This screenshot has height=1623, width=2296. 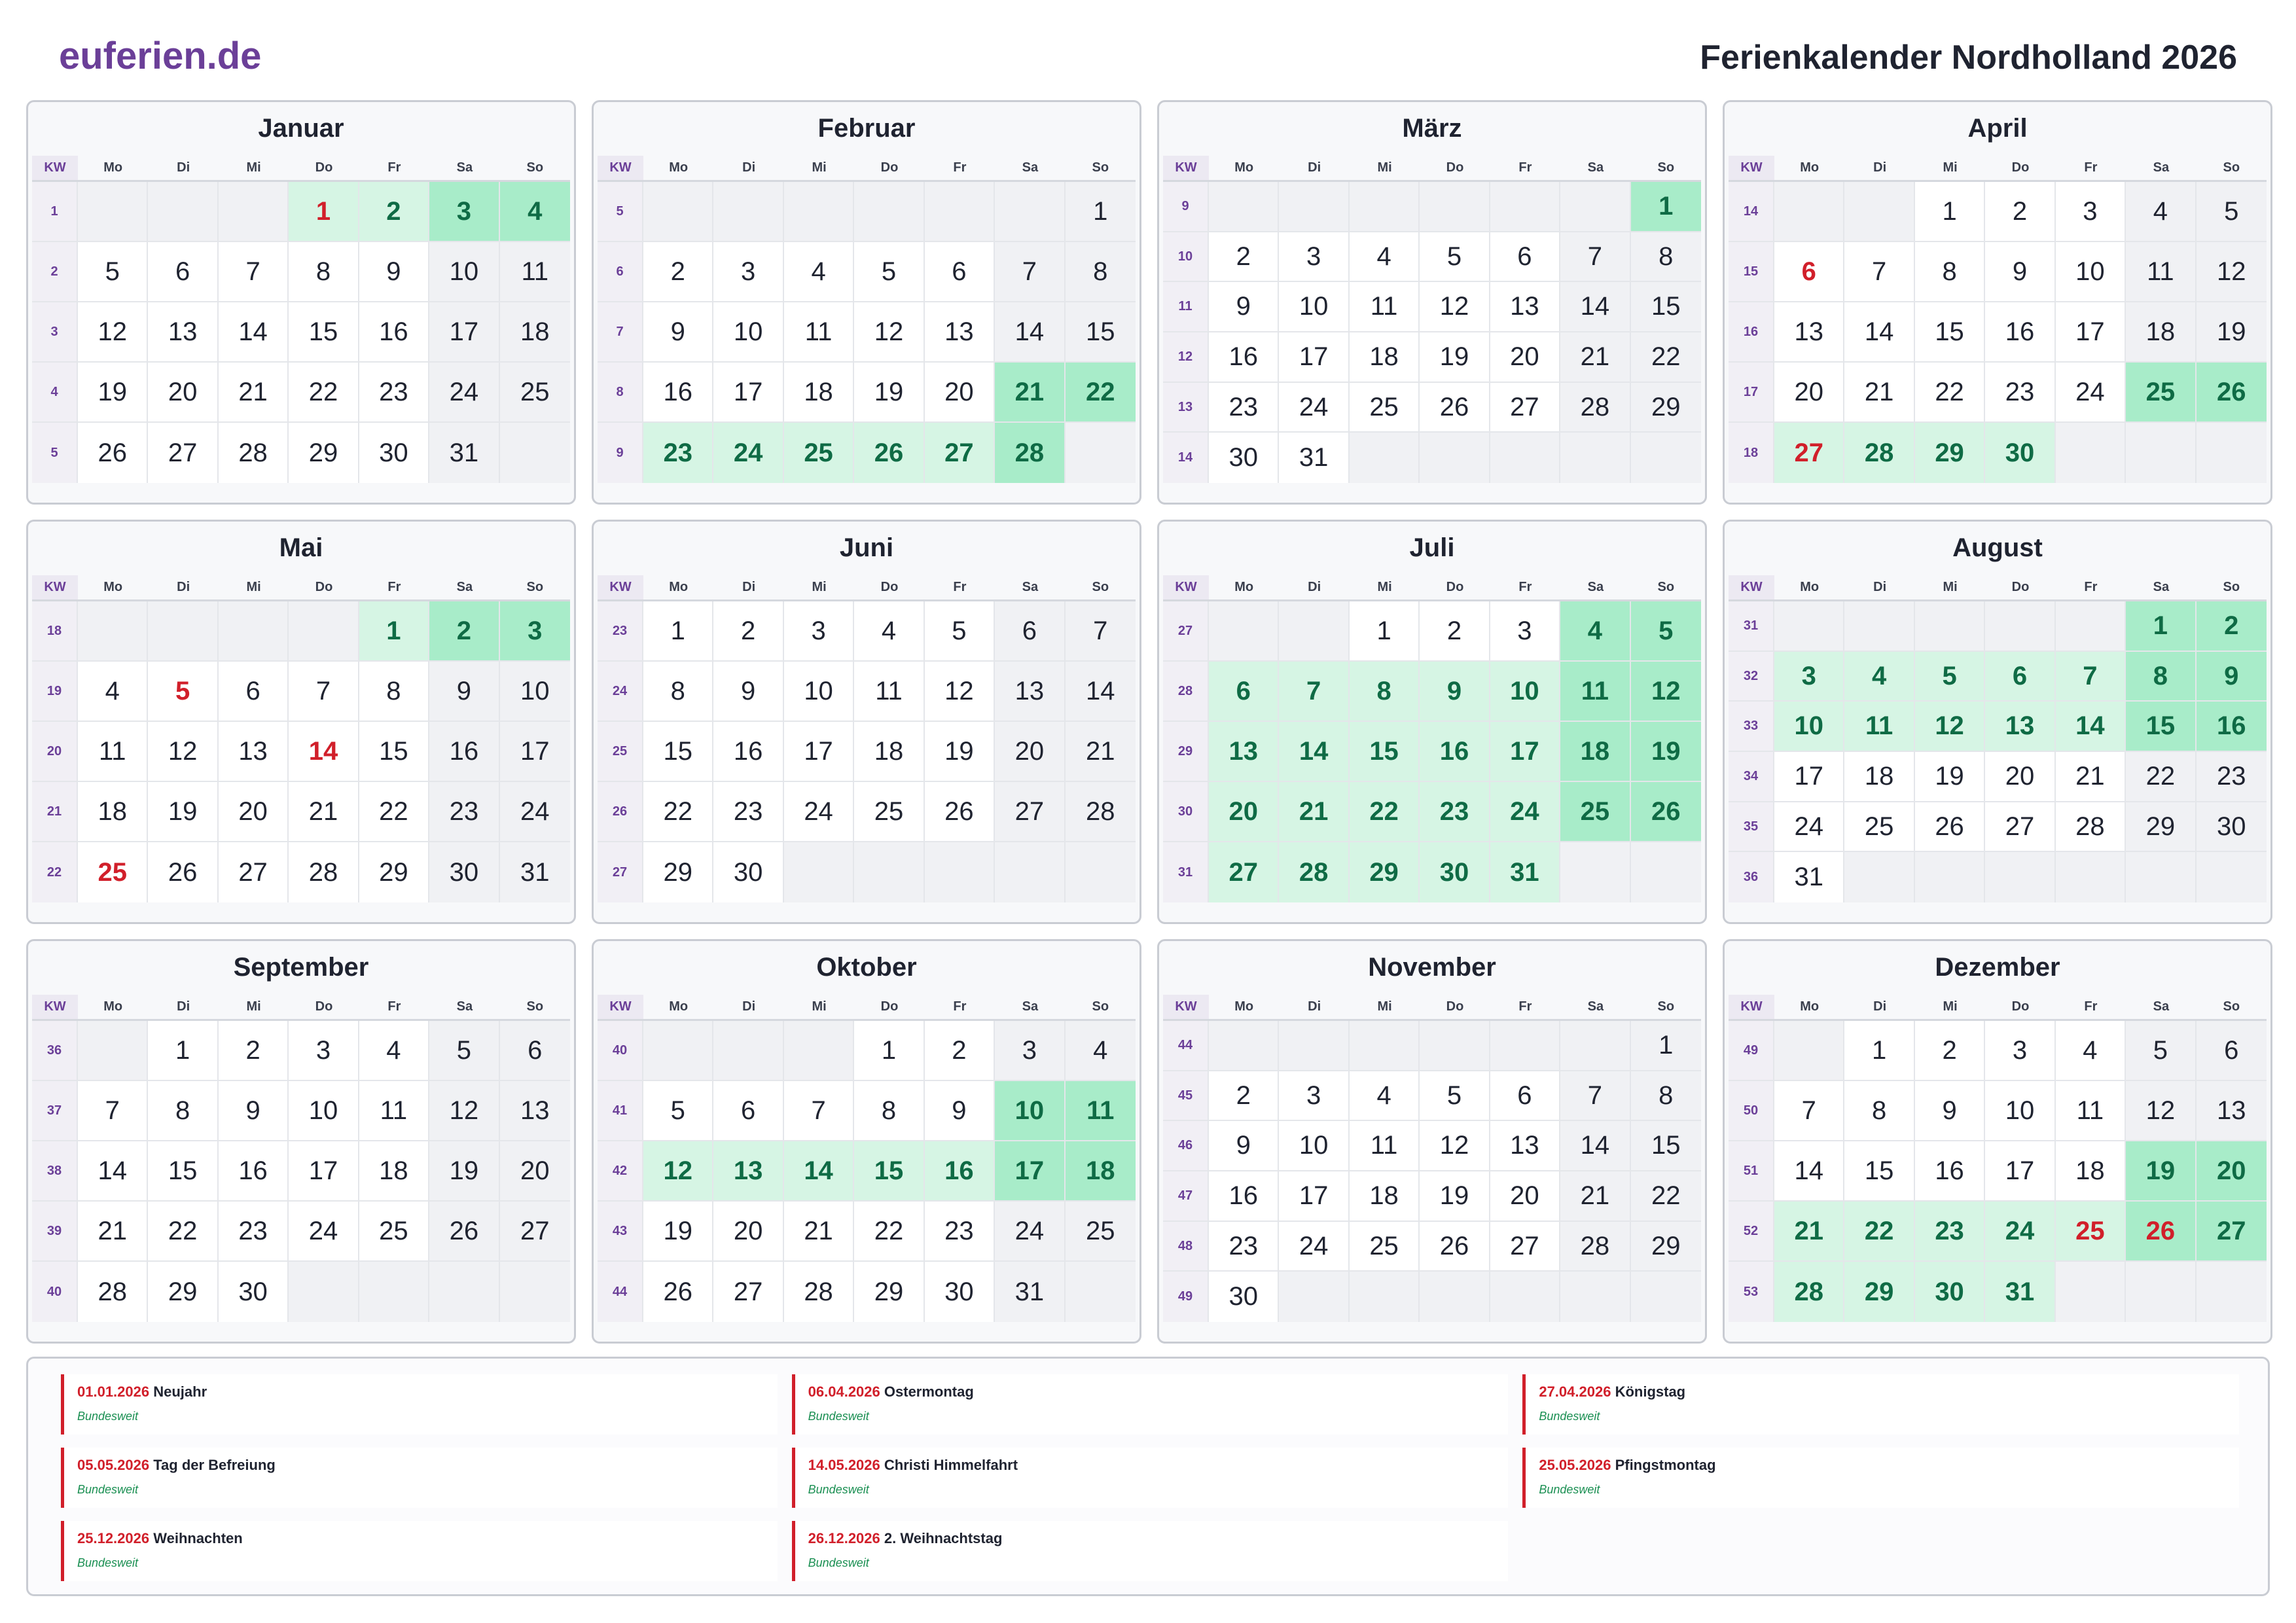 What do you see at coordinates (1950, 827) in the screenshot?
I see `day-cell: 26` at bounding box center [1950, 827].